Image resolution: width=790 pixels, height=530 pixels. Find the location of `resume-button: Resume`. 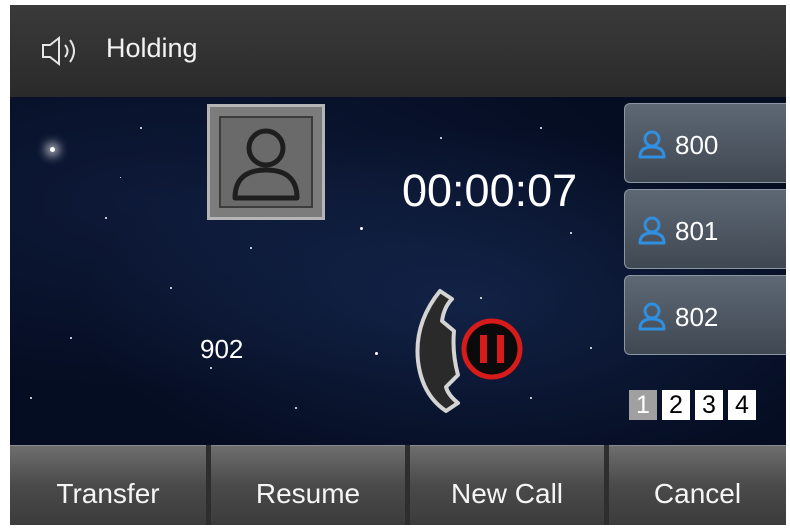

resume-button: Resume is located at coordinates (308, 485).